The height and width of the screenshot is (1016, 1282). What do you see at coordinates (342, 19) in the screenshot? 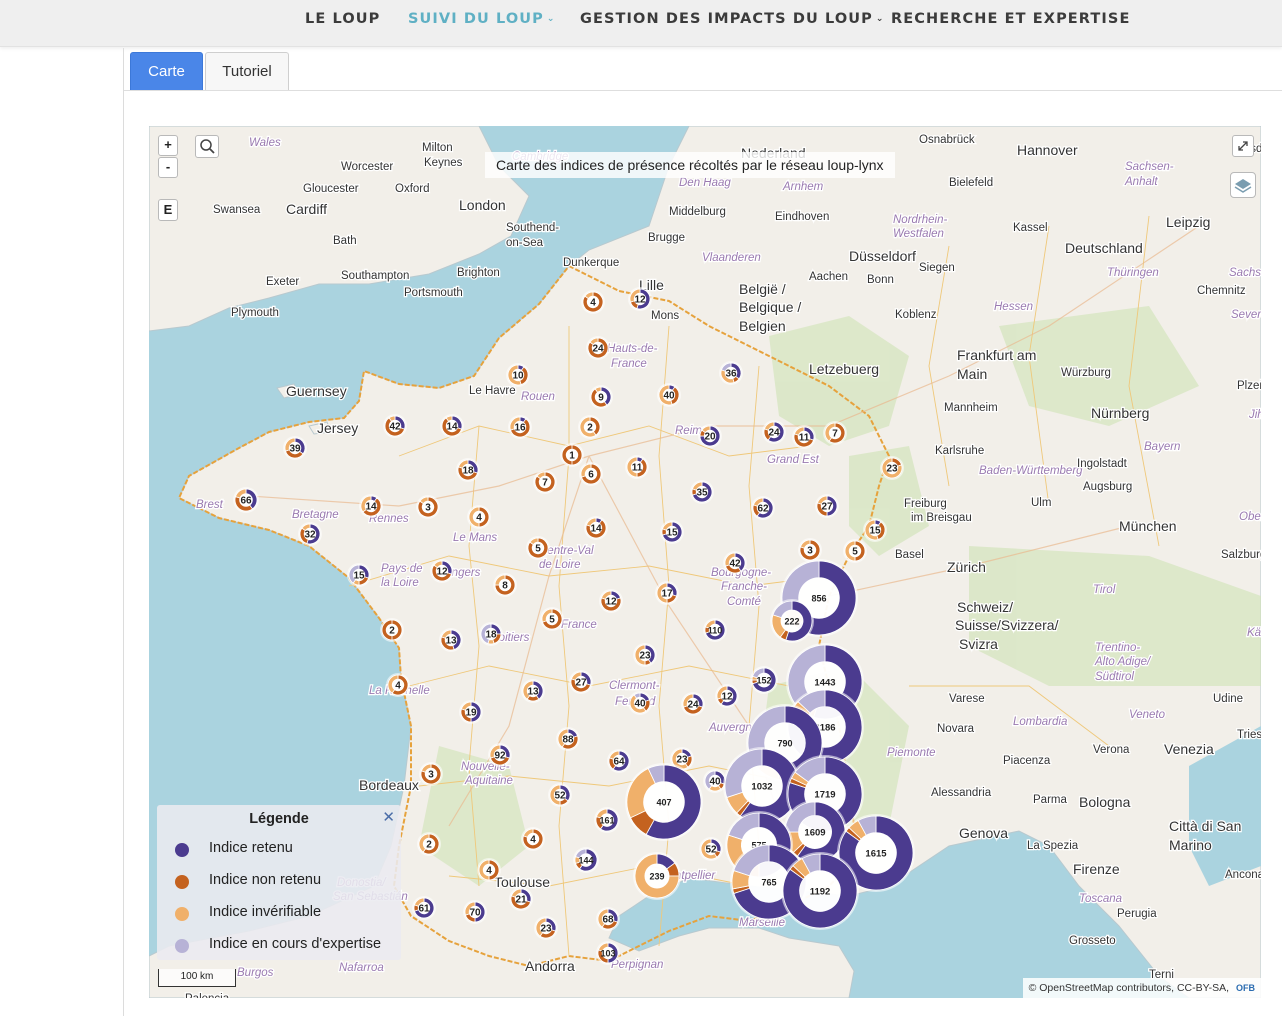
I see `nav-le-loup: LE LOUP` at bounding box center [342, 19].